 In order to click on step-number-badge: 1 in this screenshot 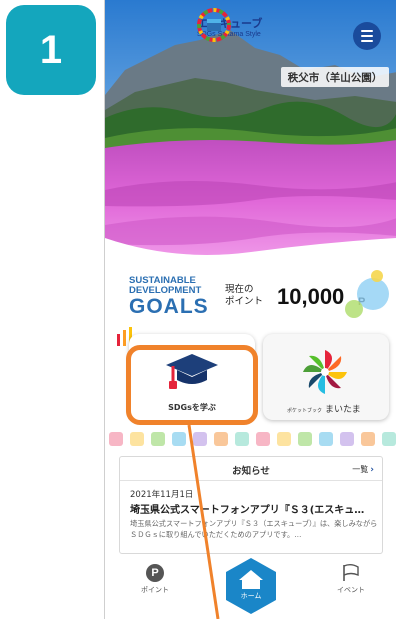, I will do `click(51, 50)`.